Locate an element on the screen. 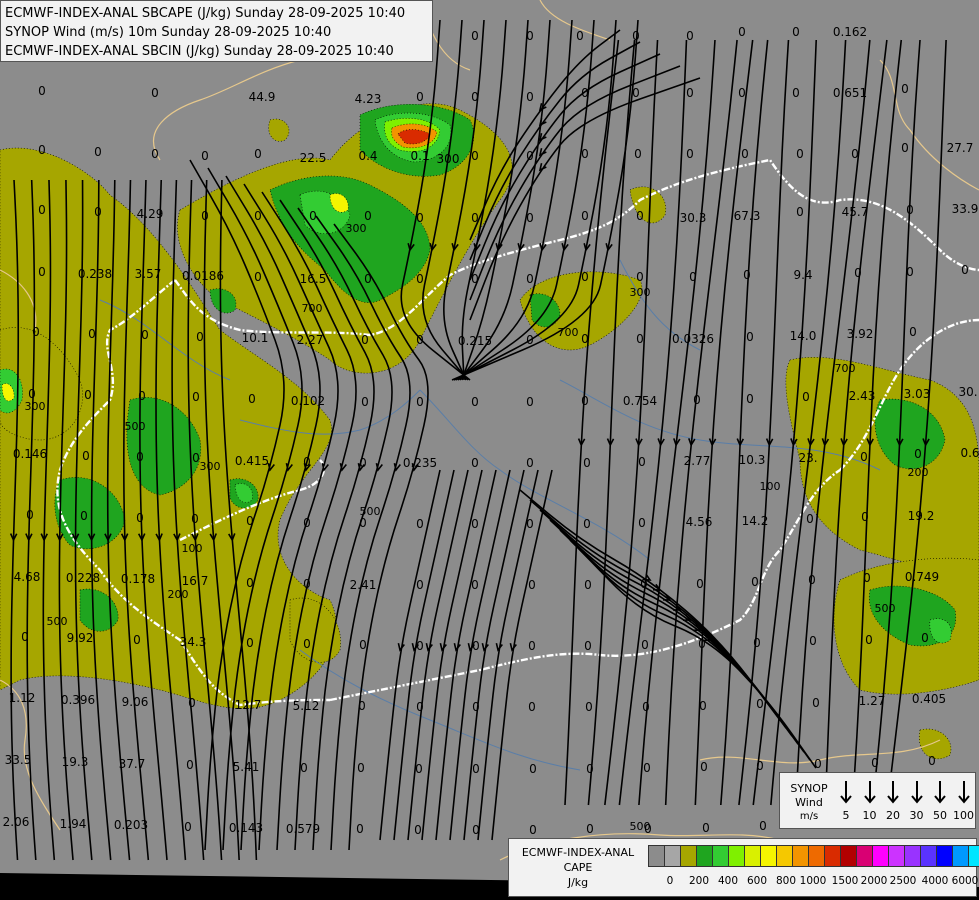 The width and height of the screenshot is (979, 900). cape-tick-label: 1000 is located at coordinates (813, 881).